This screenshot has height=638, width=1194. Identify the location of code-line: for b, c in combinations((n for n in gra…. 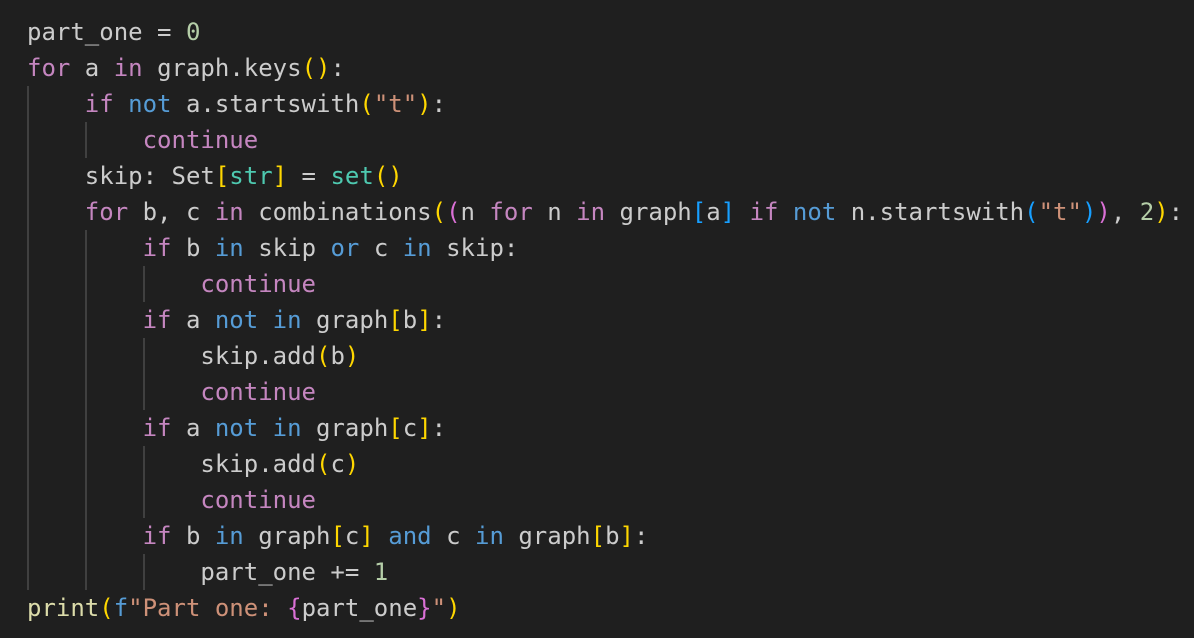
(605, 212).